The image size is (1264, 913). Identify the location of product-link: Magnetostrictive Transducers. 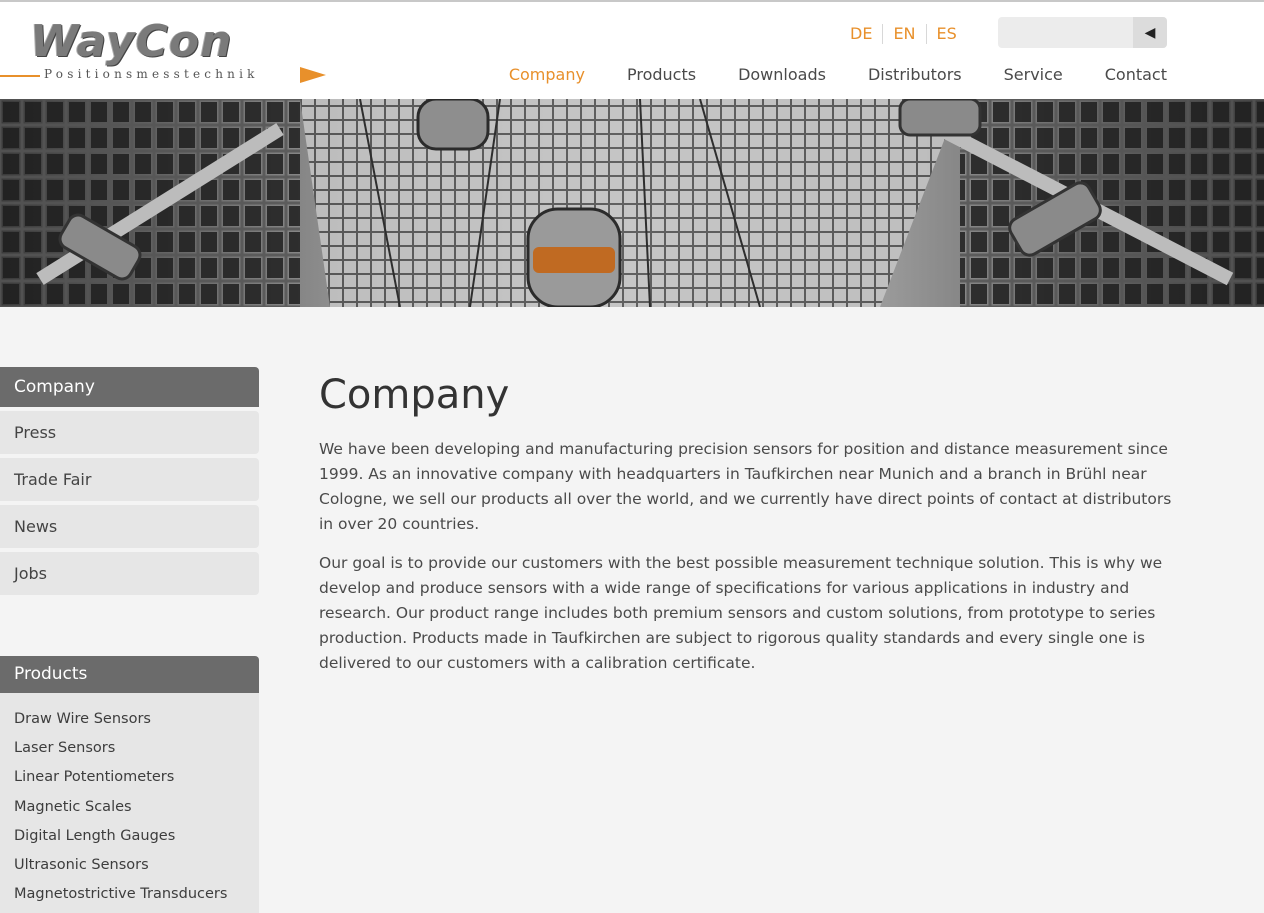
(129, 894).